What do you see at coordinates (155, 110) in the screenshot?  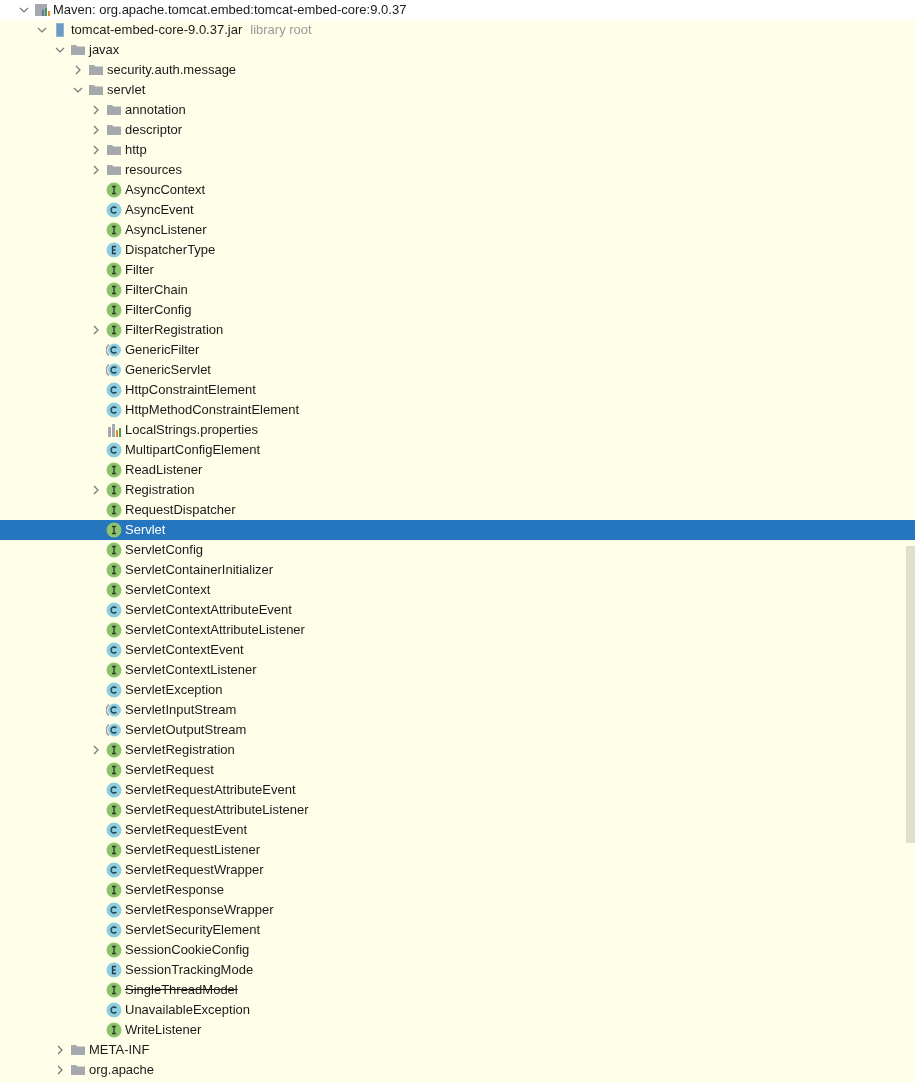 I see `tree-item-label: annotation` at bounding box center [155, 110].